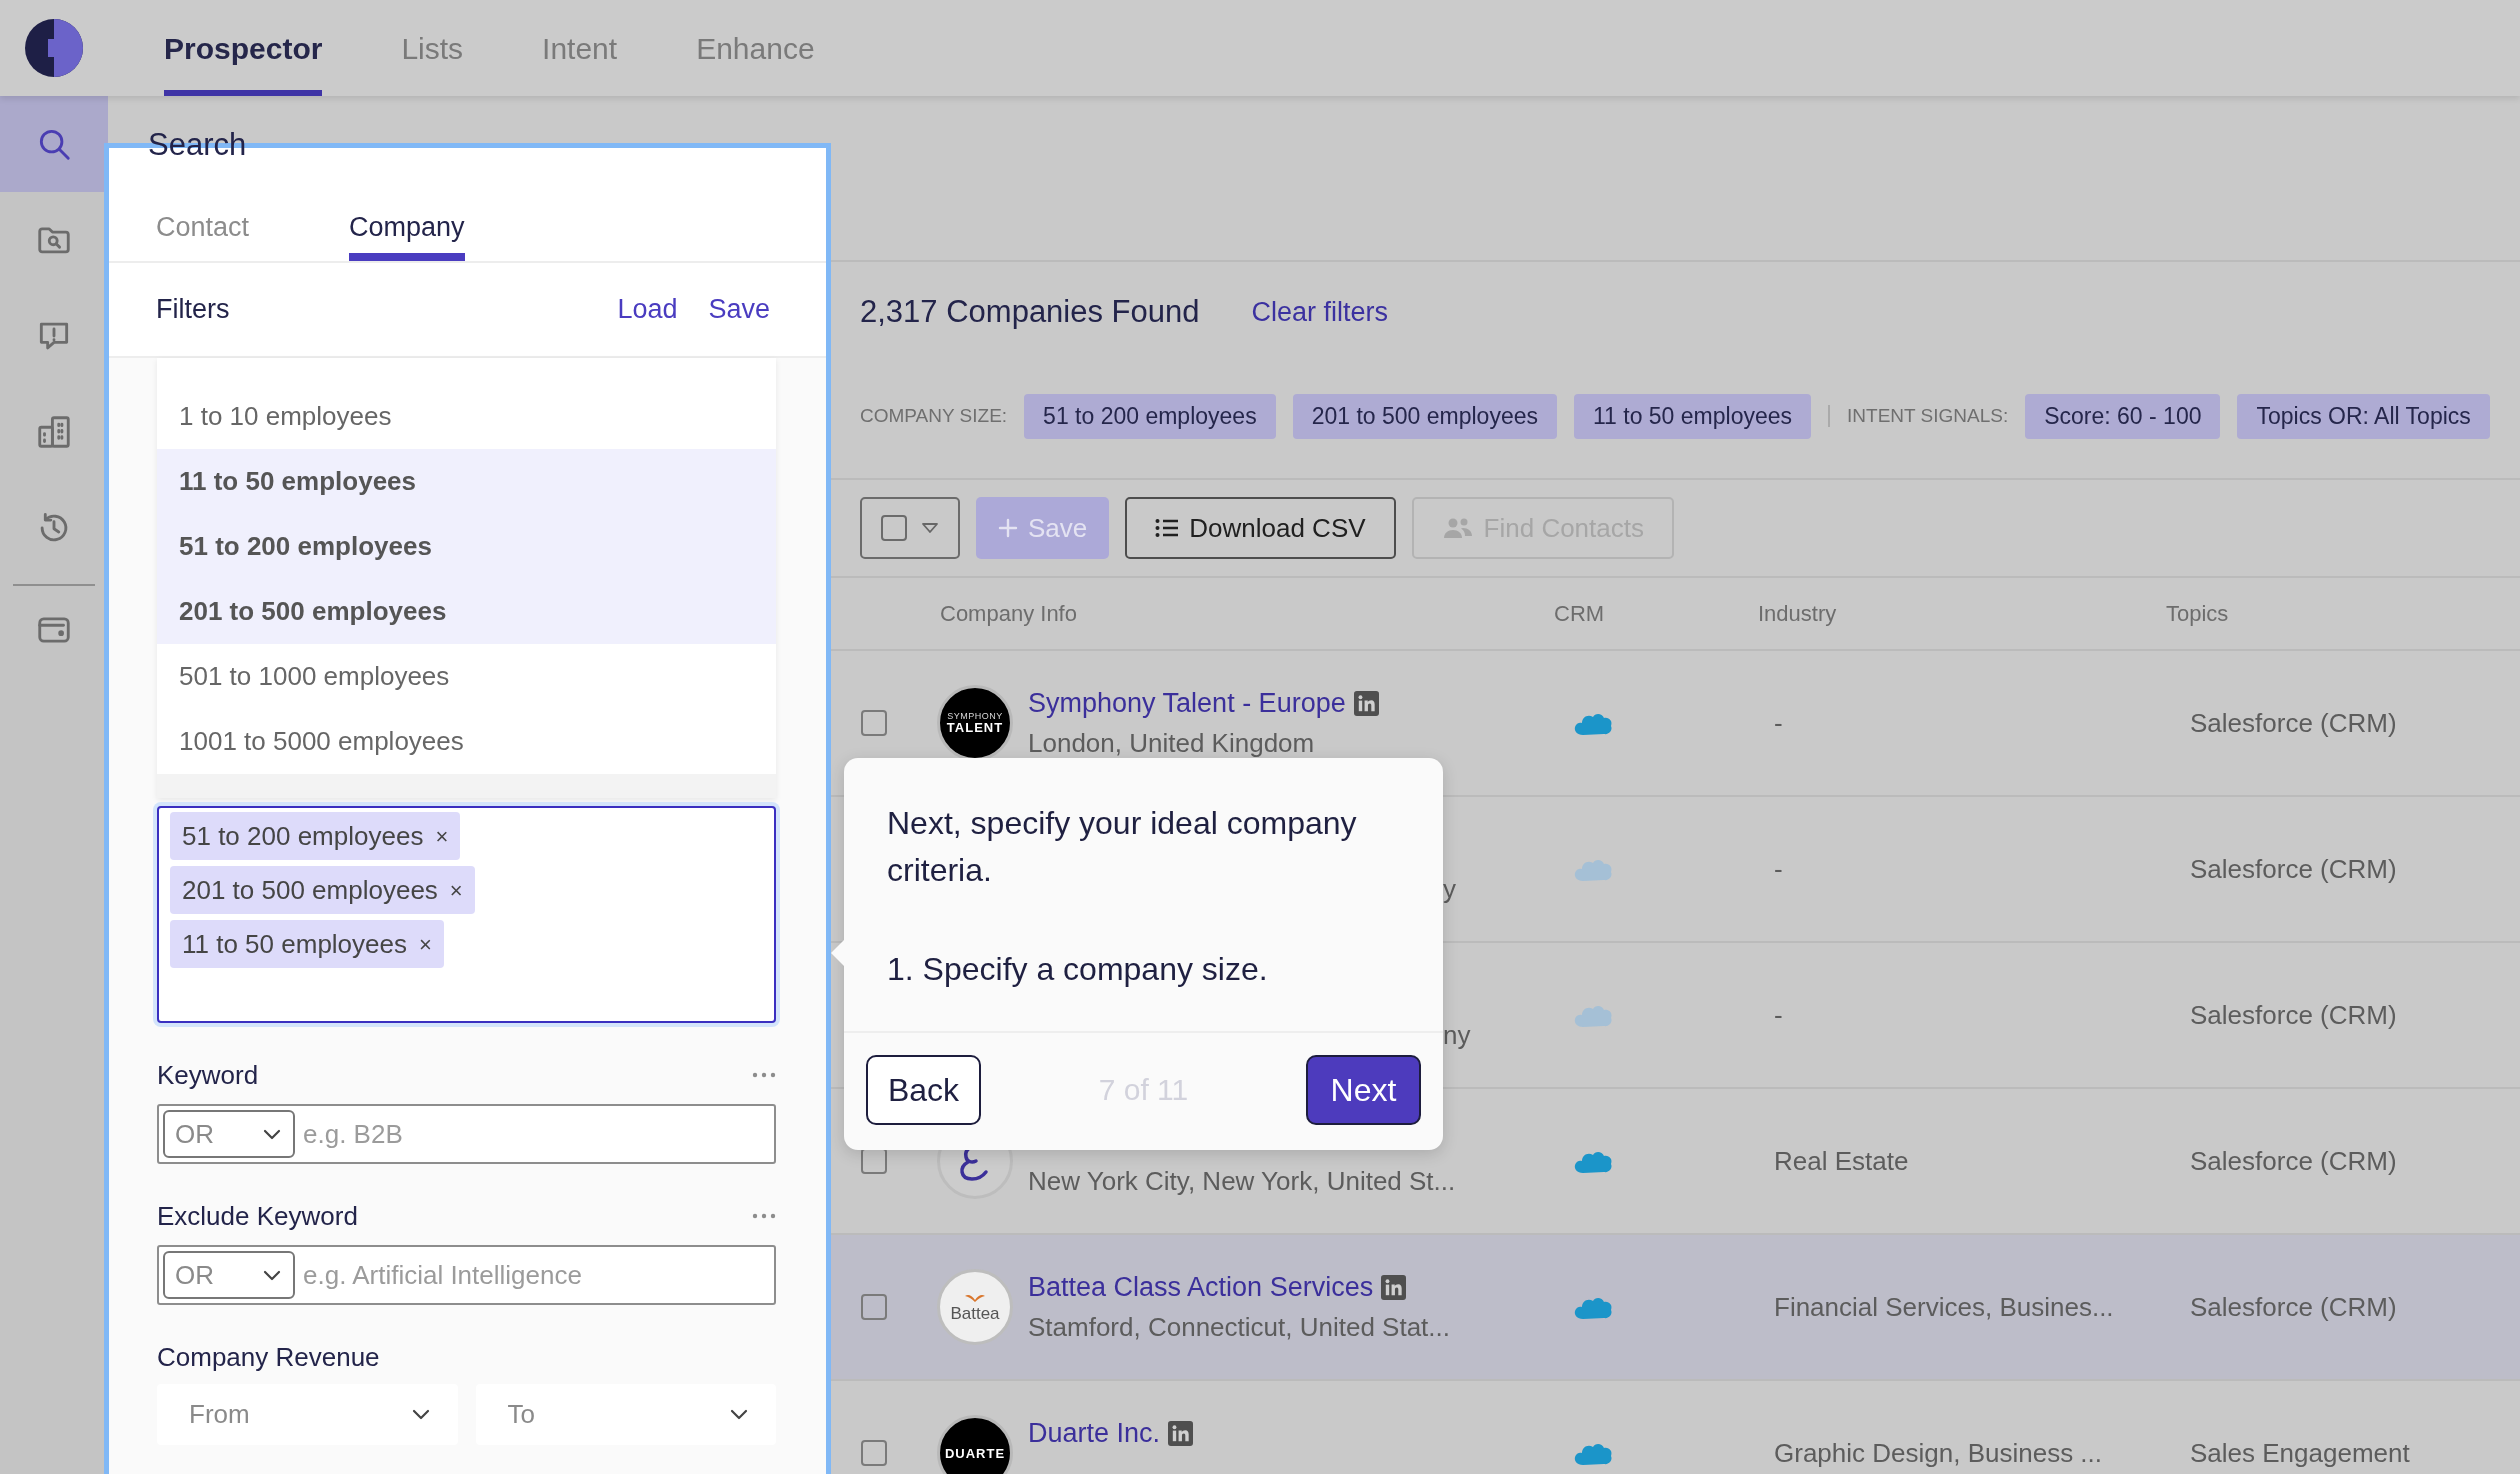 The image size is (2520, 1474). I want to click on filter-chip: Topics OR: All Topics, so click(2363, 416).